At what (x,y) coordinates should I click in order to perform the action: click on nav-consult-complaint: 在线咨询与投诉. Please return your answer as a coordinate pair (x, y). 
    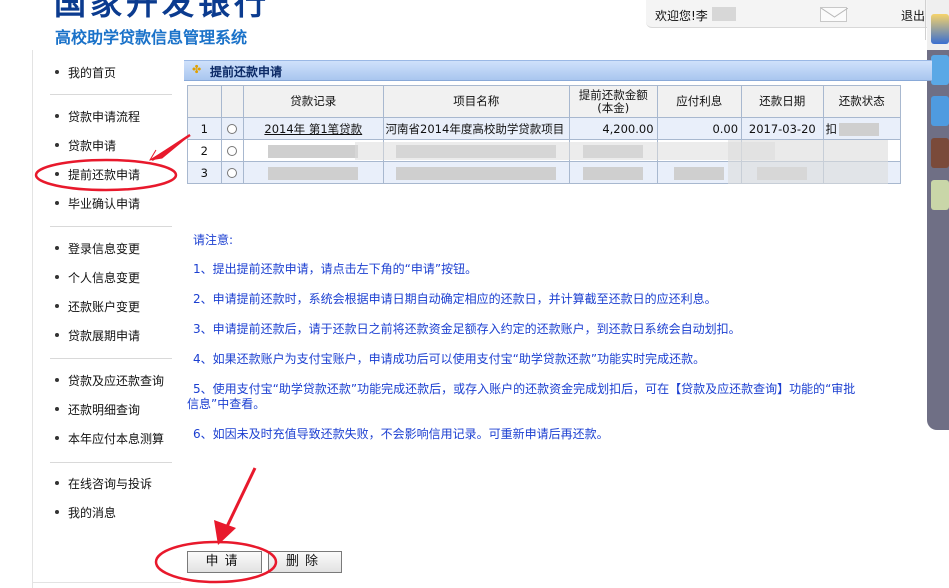
    Looking at the image, I should click on (103, 484).